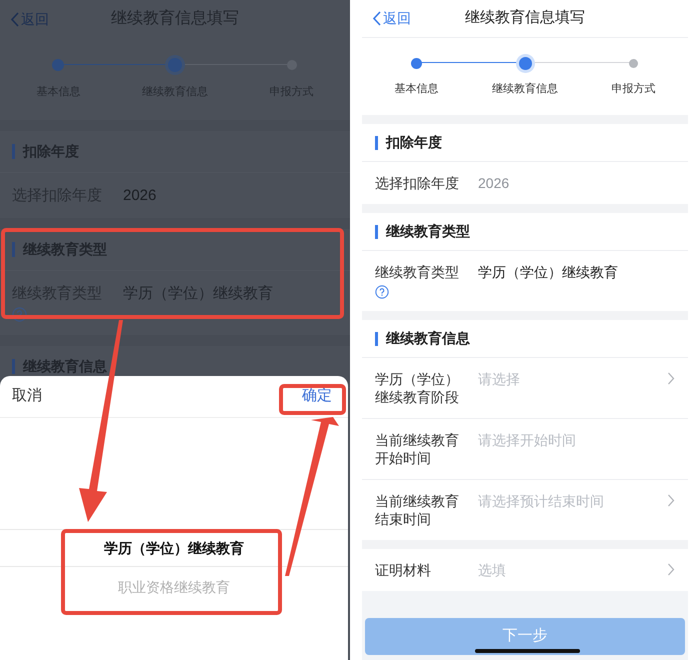 This screenshot has width=700, height=660. I want to click on field-value: 学历（学位）继续教育, so click(548, 272).